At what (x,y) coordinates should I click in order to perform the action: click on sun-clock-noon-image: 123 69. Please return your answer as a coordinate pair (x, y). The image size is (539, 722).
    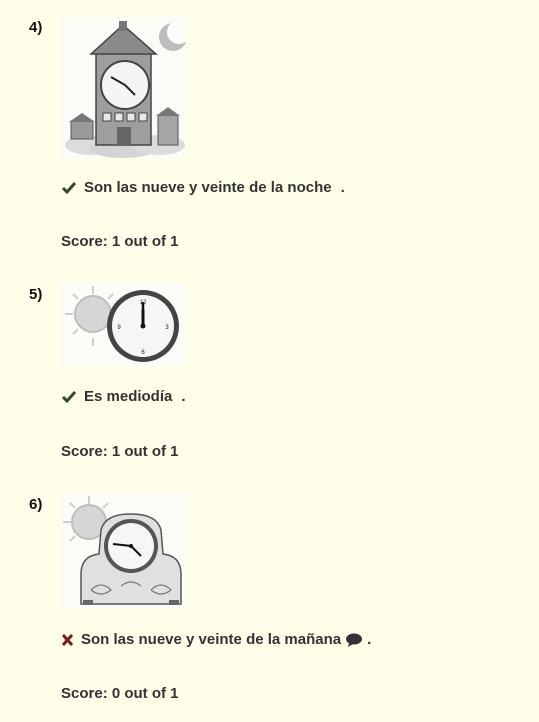
    Looking at the image, I should click on (123, 325).